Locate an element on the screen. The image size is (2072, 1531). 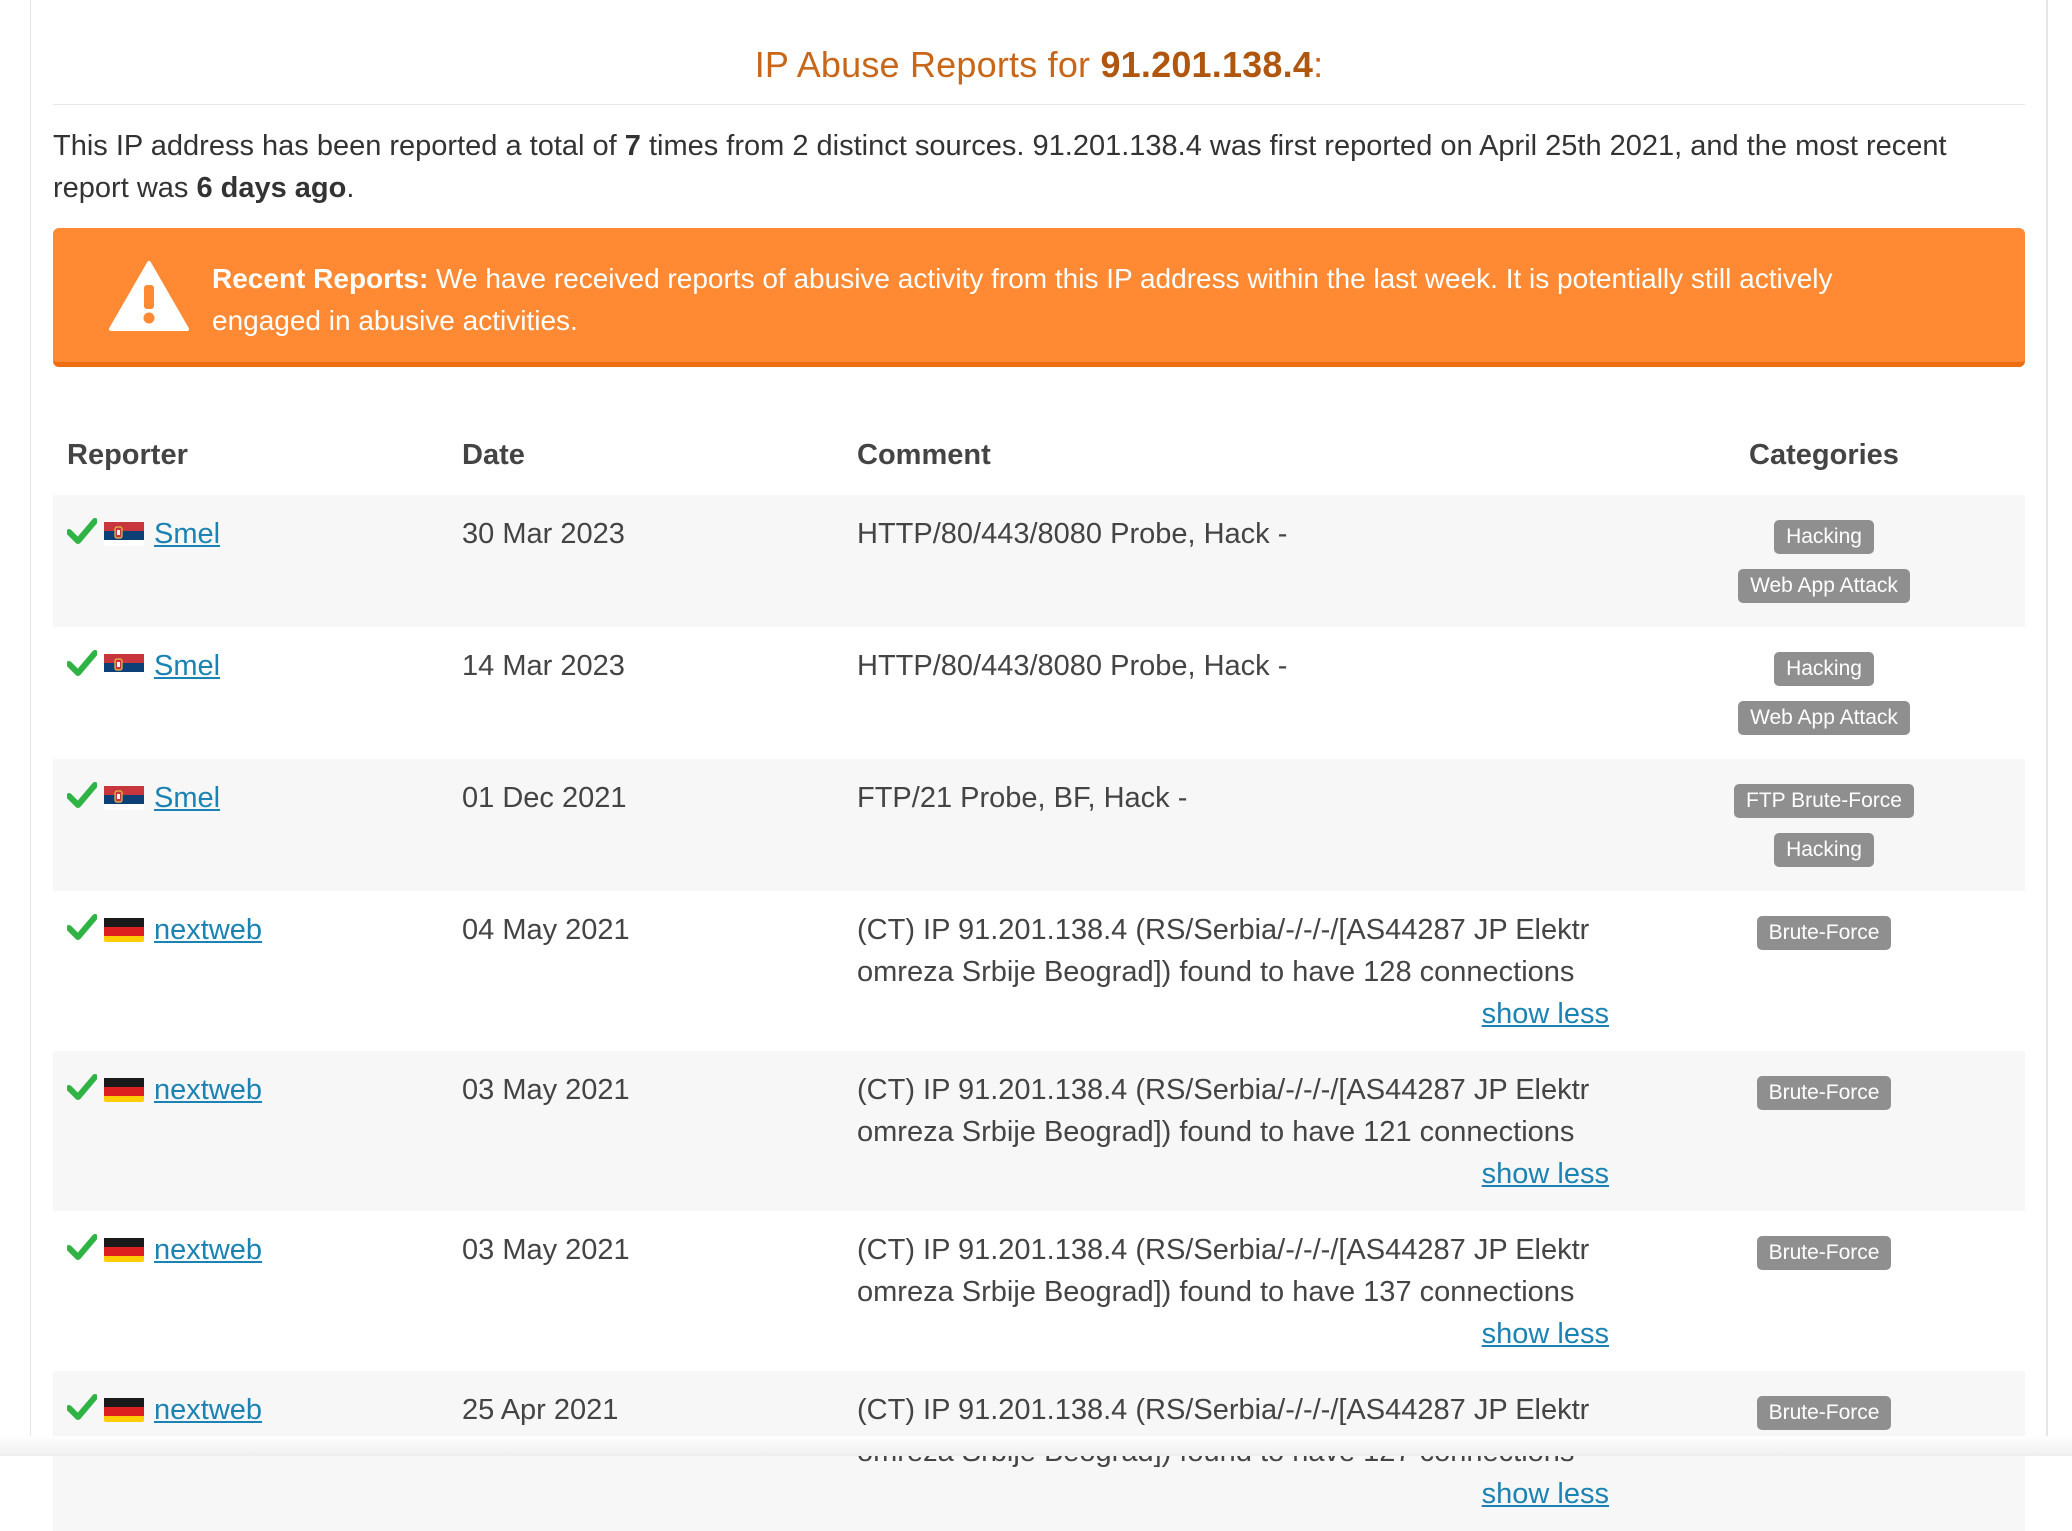
column-header-comment: Comment is located at coordinates (924, 454).